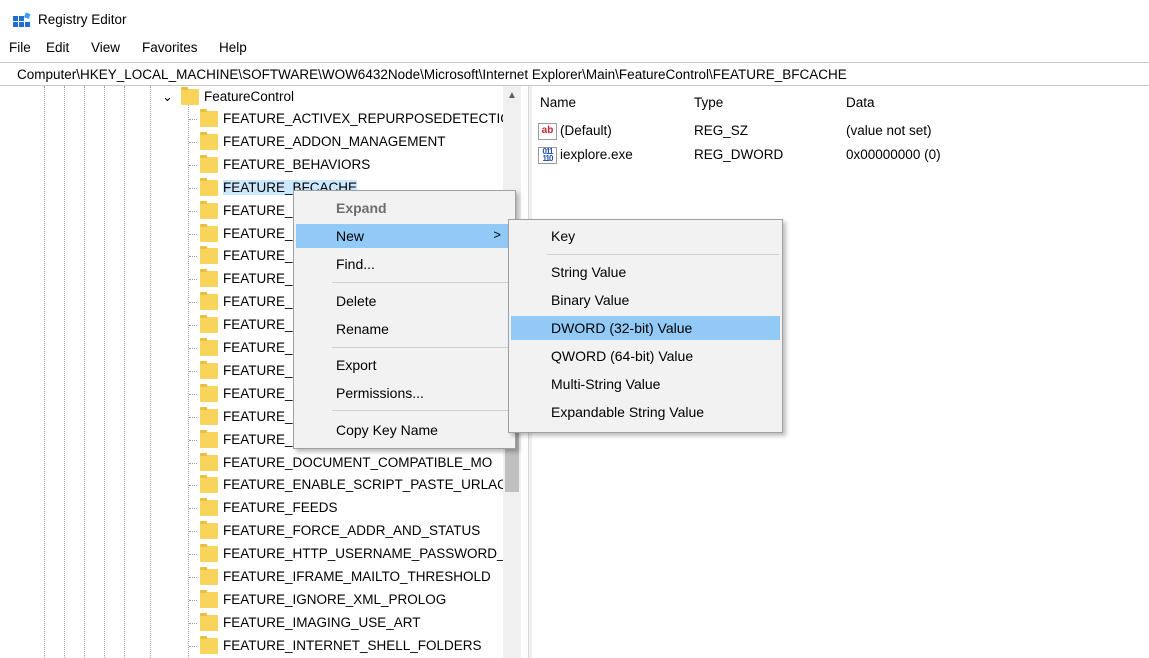  I want to click on value-type: REG_DWORD, so click(739, 154).